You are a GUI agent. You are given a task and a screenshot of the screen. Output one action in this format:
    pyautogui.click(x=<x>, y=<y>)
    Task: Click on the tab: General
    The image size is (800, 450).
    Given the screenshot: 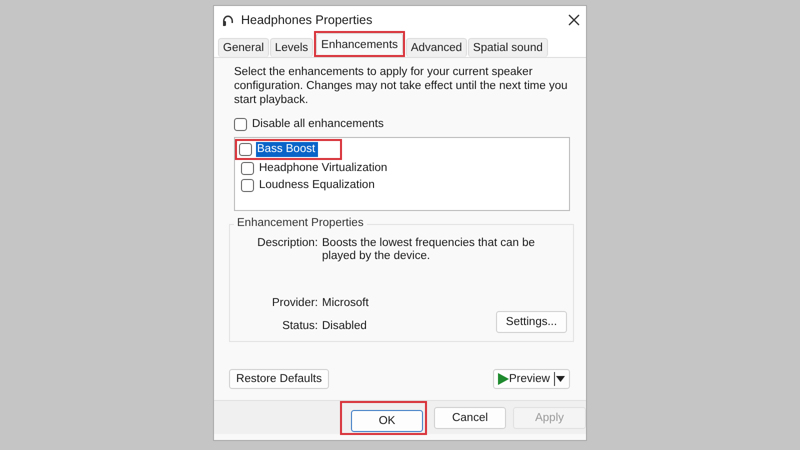 What is the action you would take?
    pyautogui.click(x=243, y=47)
    